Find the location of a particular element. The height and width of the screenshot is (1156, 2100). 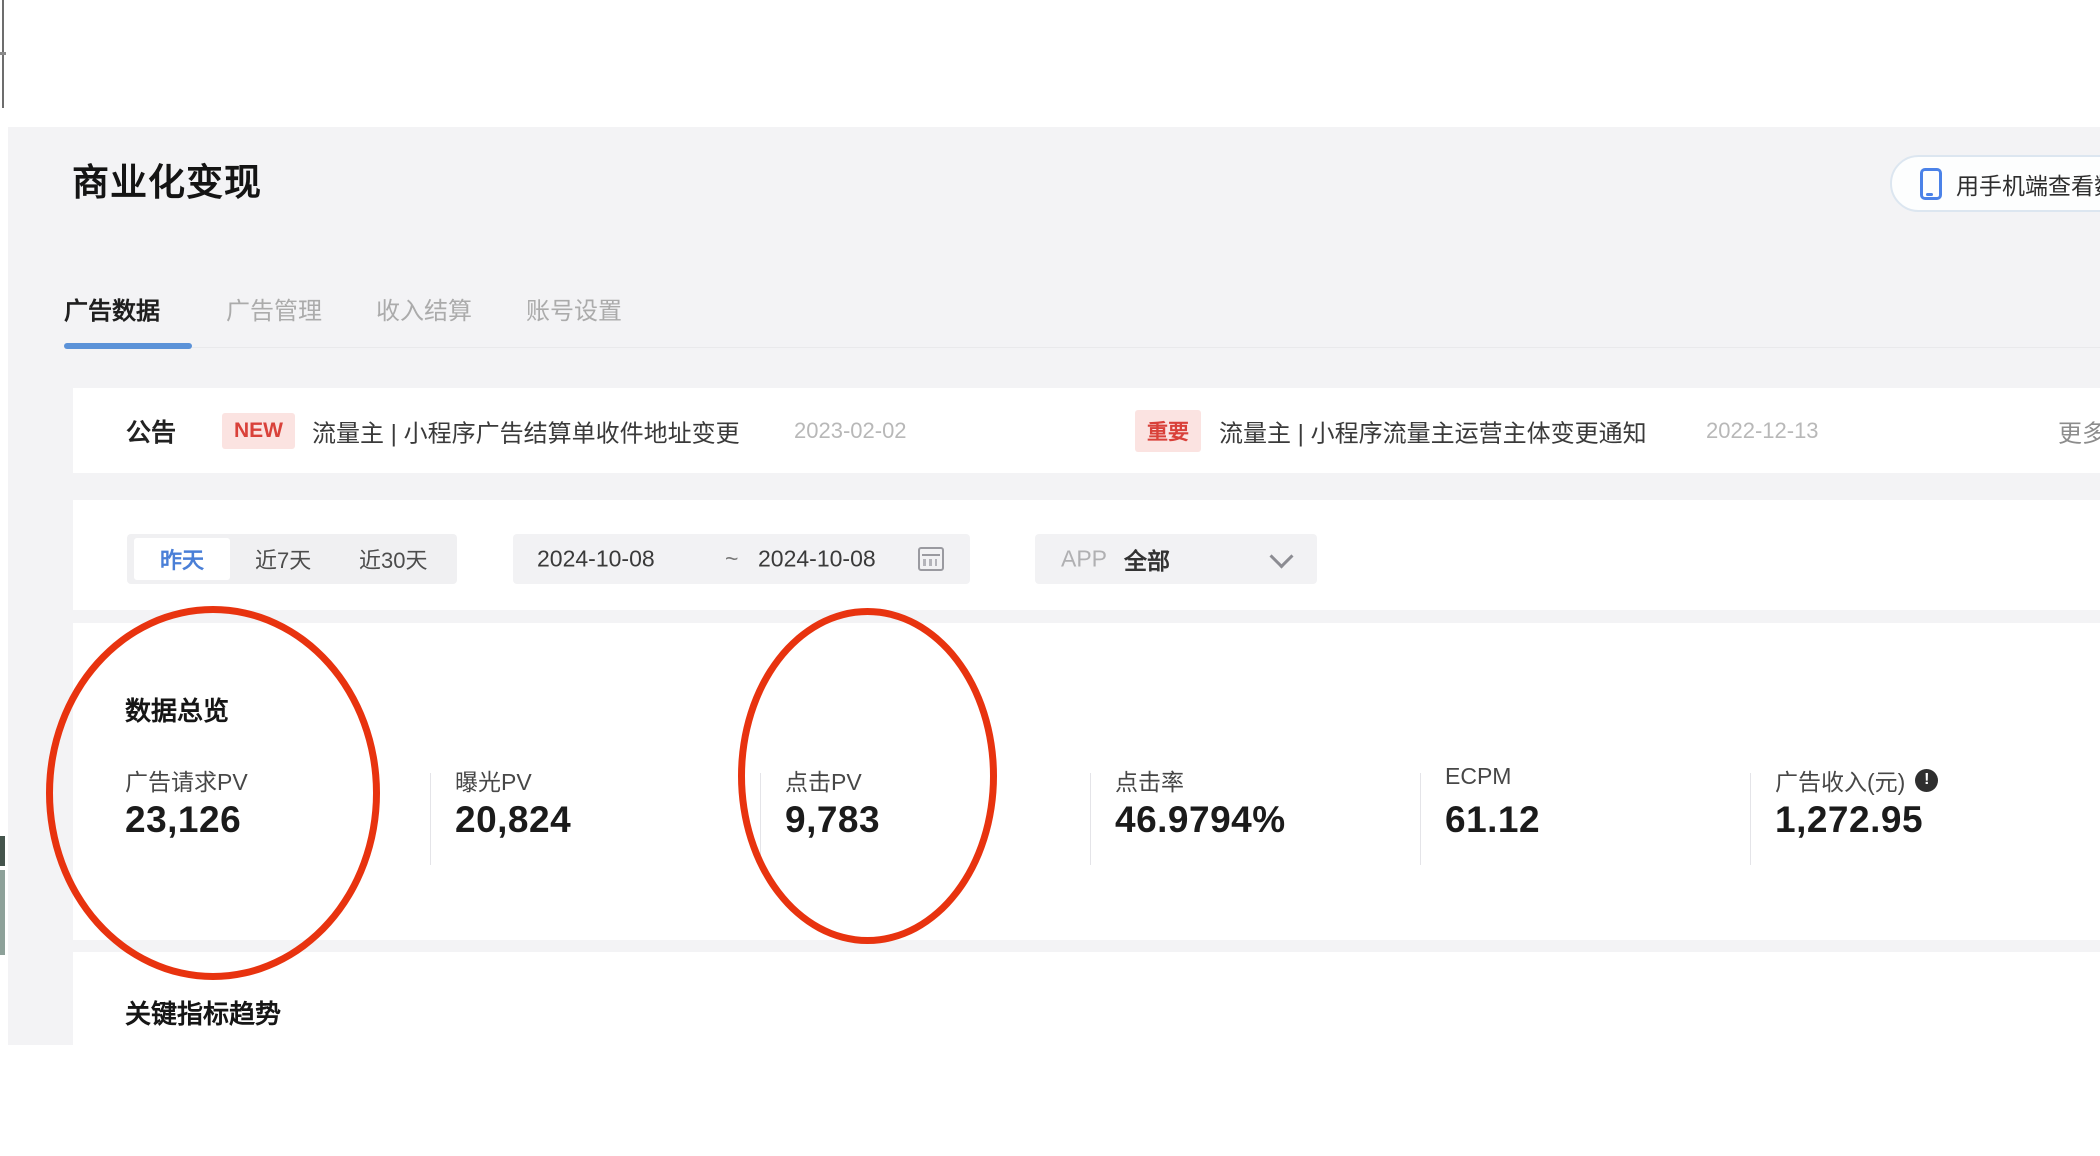

tab-account-settings: 账号设置 is located at coordinates (574, 308).